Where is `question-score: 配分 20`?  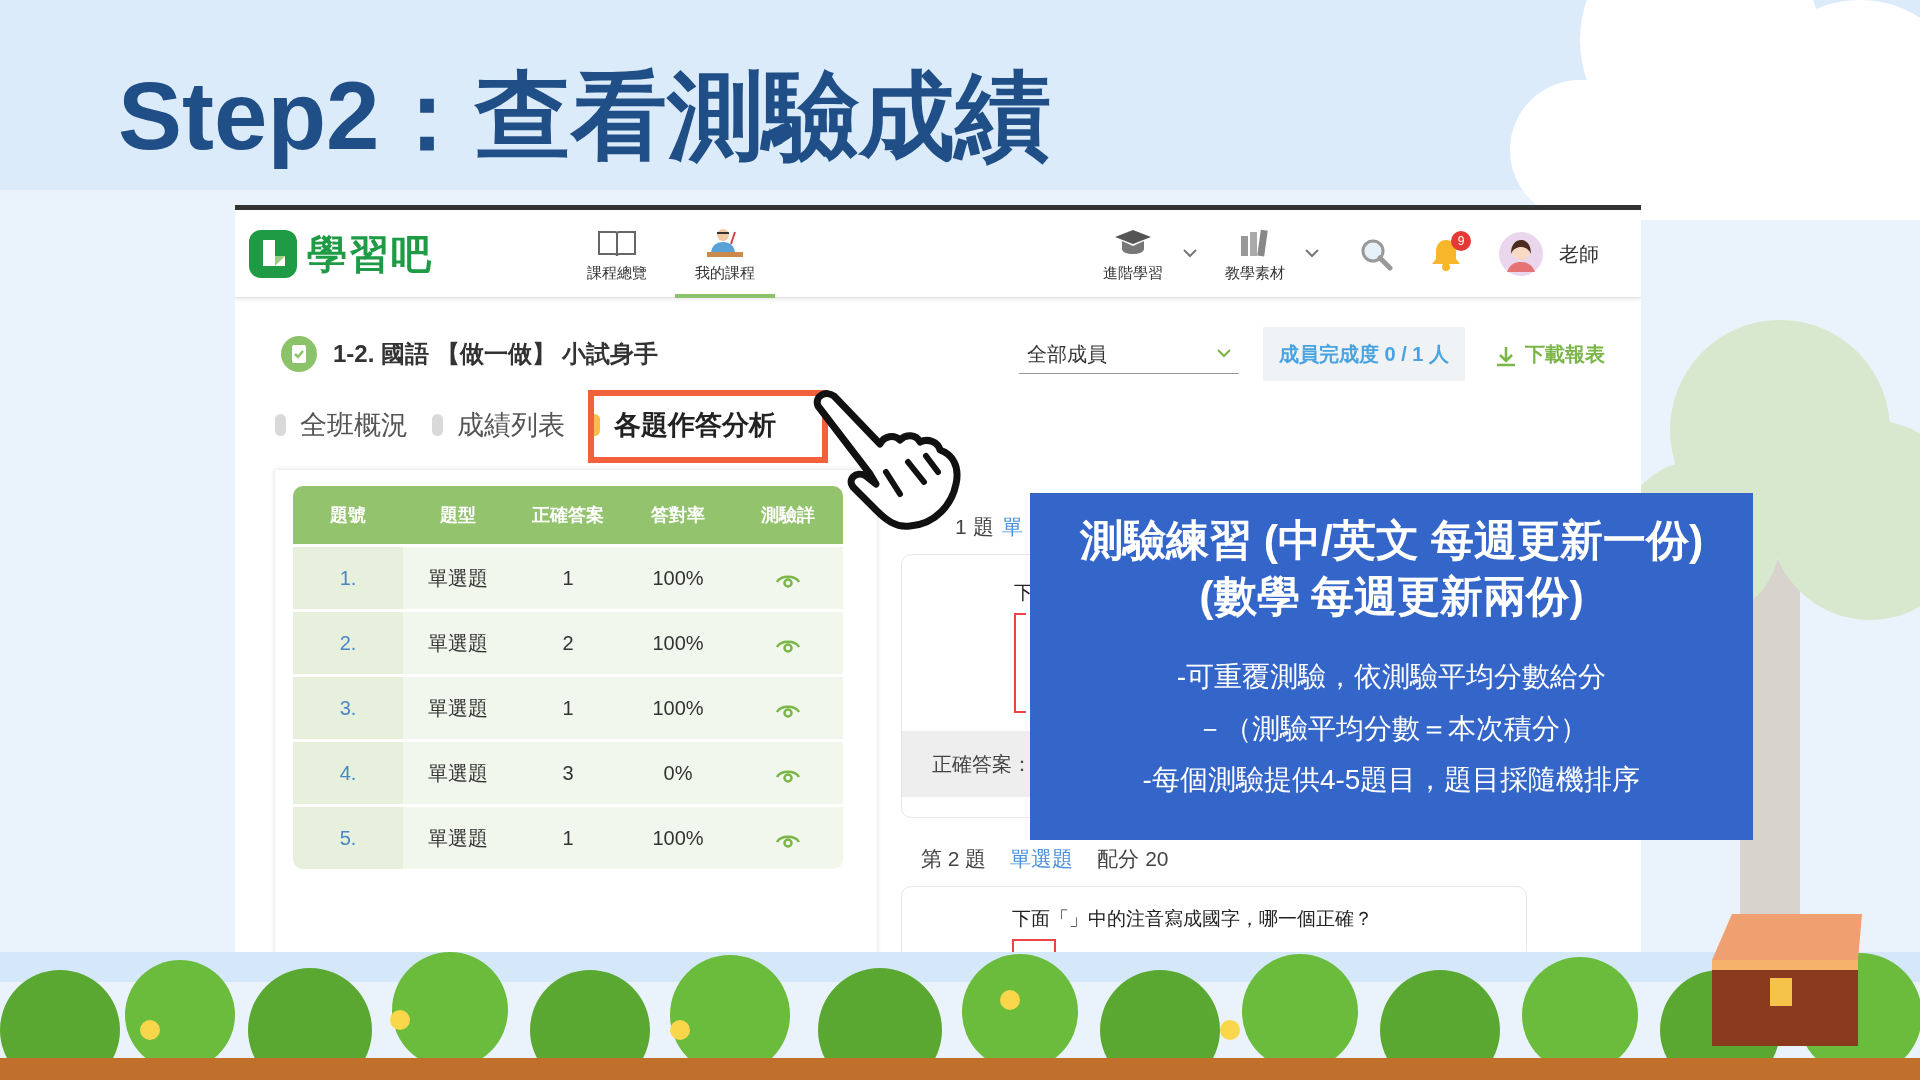
question-score: 配分 20 is located at coordinates (1133, 859).